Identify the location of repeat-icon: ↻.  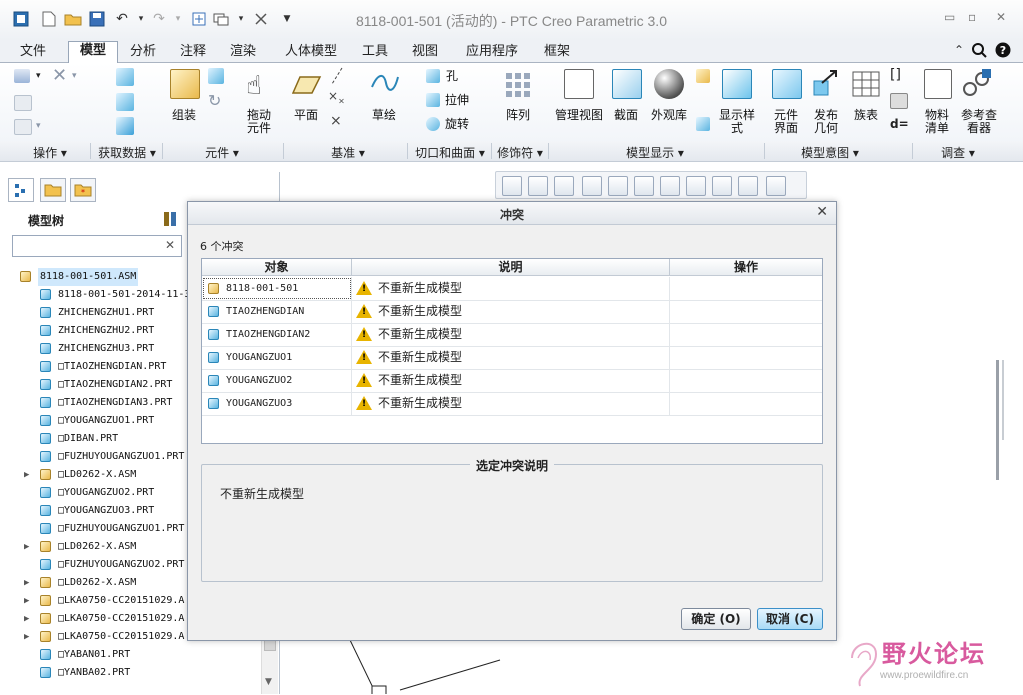
(214, 100).